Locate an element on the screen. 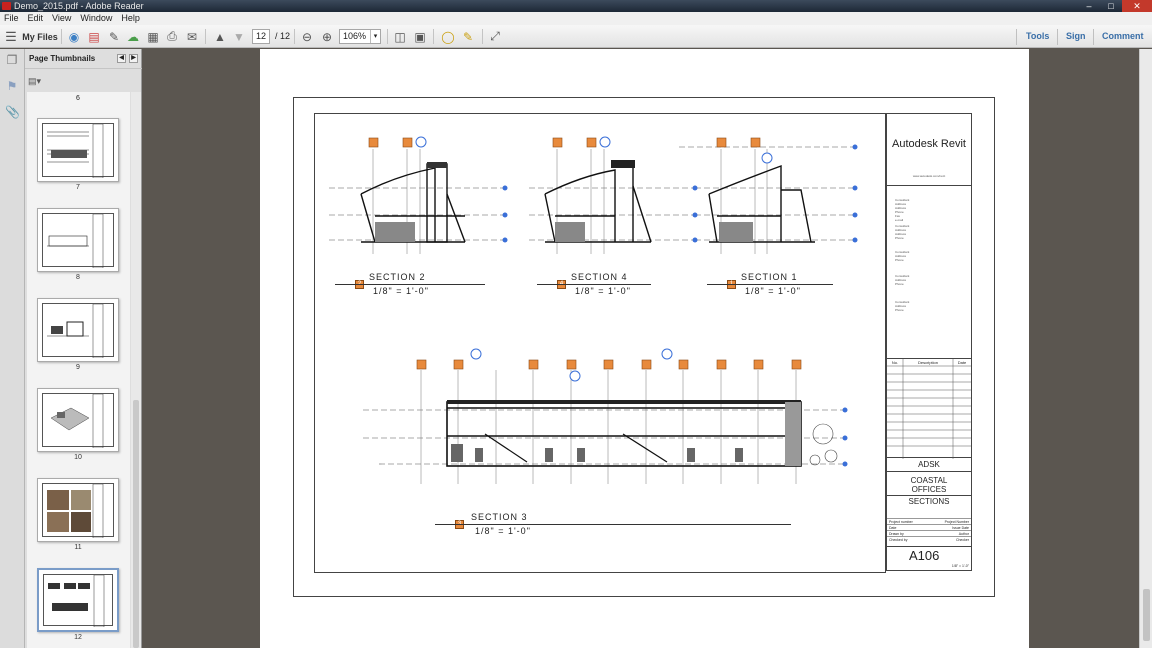  next-page-icon: ▼ is located at coordinates (239, 36).